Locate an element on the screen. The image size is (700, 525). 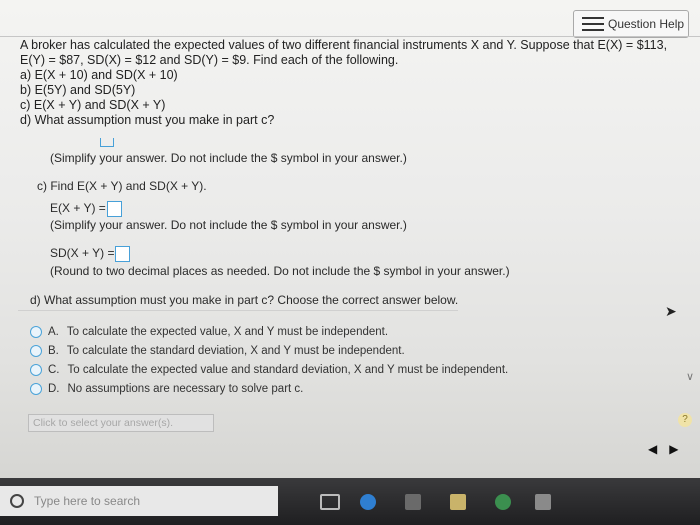
sd-sum-row: SD(X + Y) = is located at coordinates (90, 254).